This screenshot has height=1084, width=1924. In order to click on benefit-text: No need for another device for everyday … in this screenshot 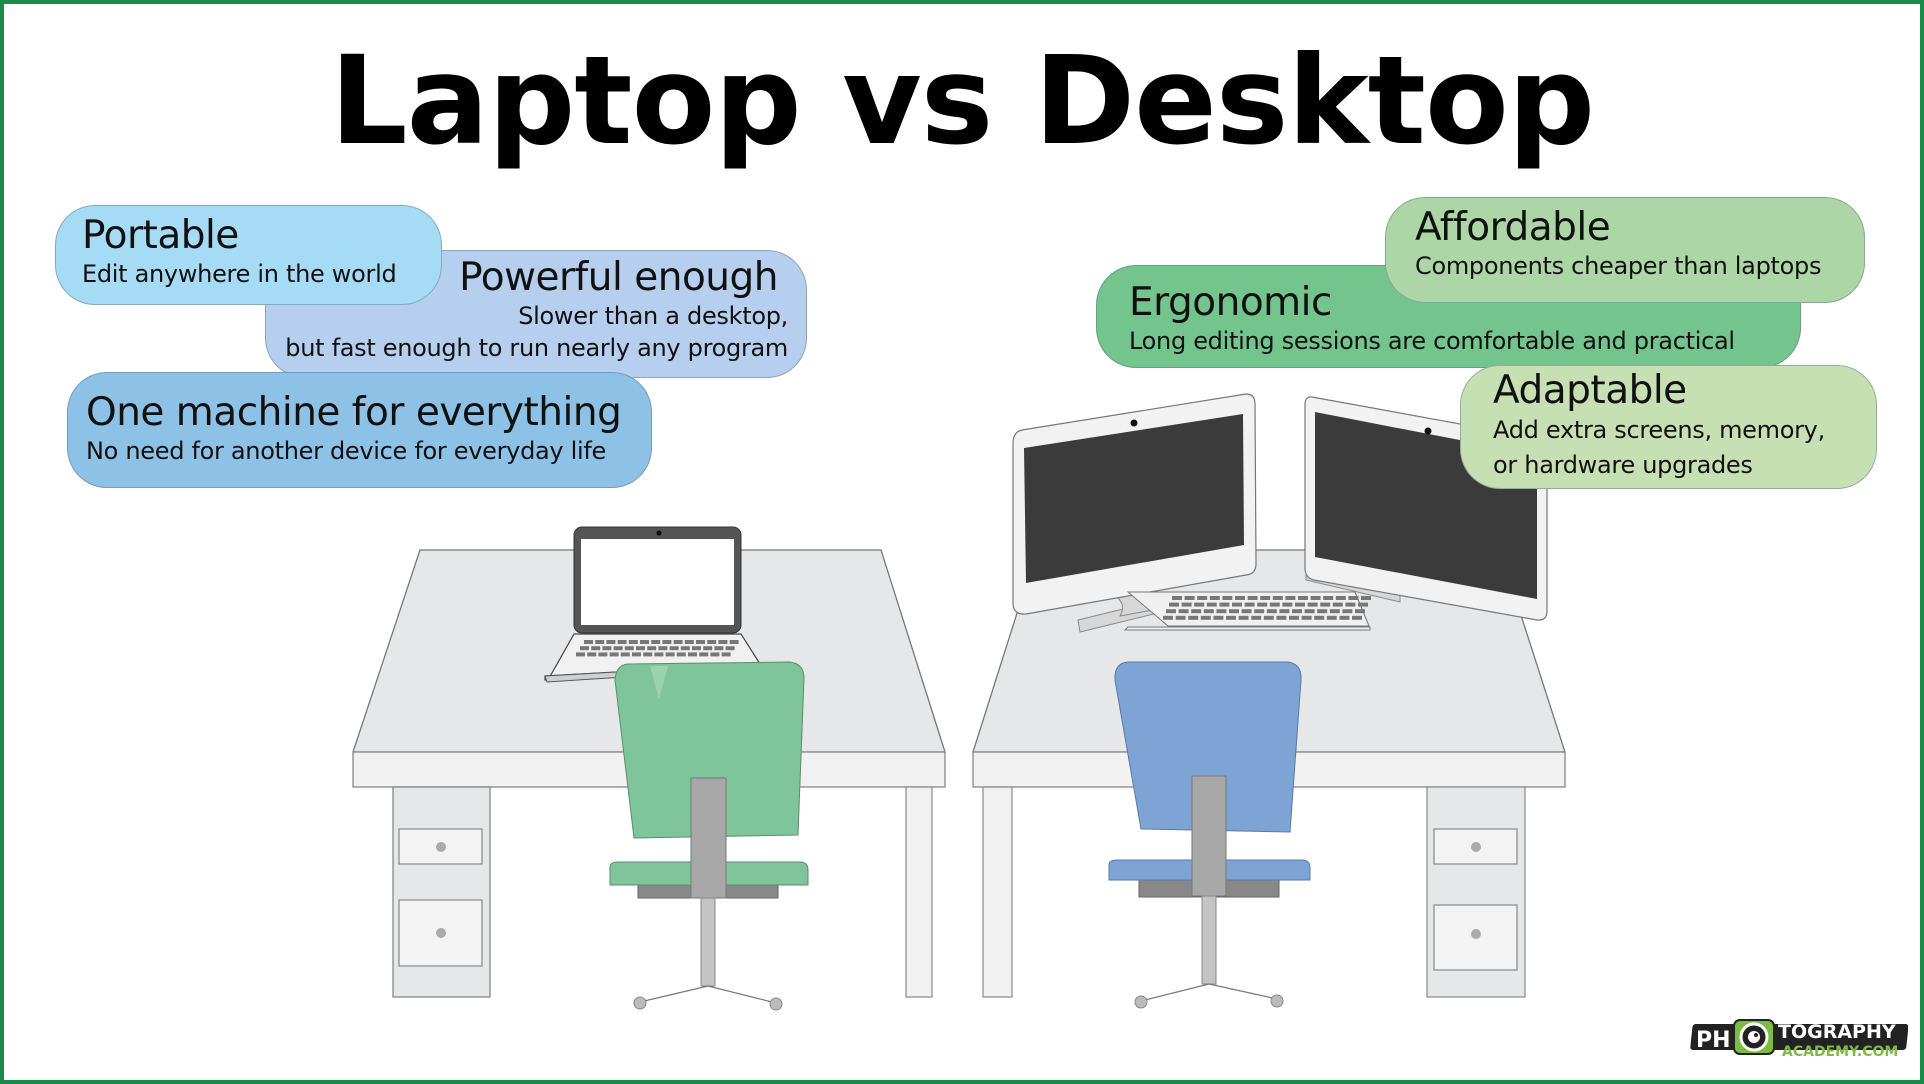, I will do `click(346, 451)`.